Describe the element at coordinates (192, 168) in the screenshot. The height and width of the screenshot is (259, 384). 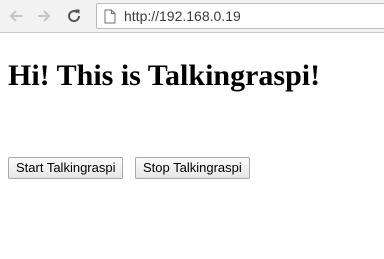
I see `stop-talkingraspi-button: Stop Talkingraspi` at that location.